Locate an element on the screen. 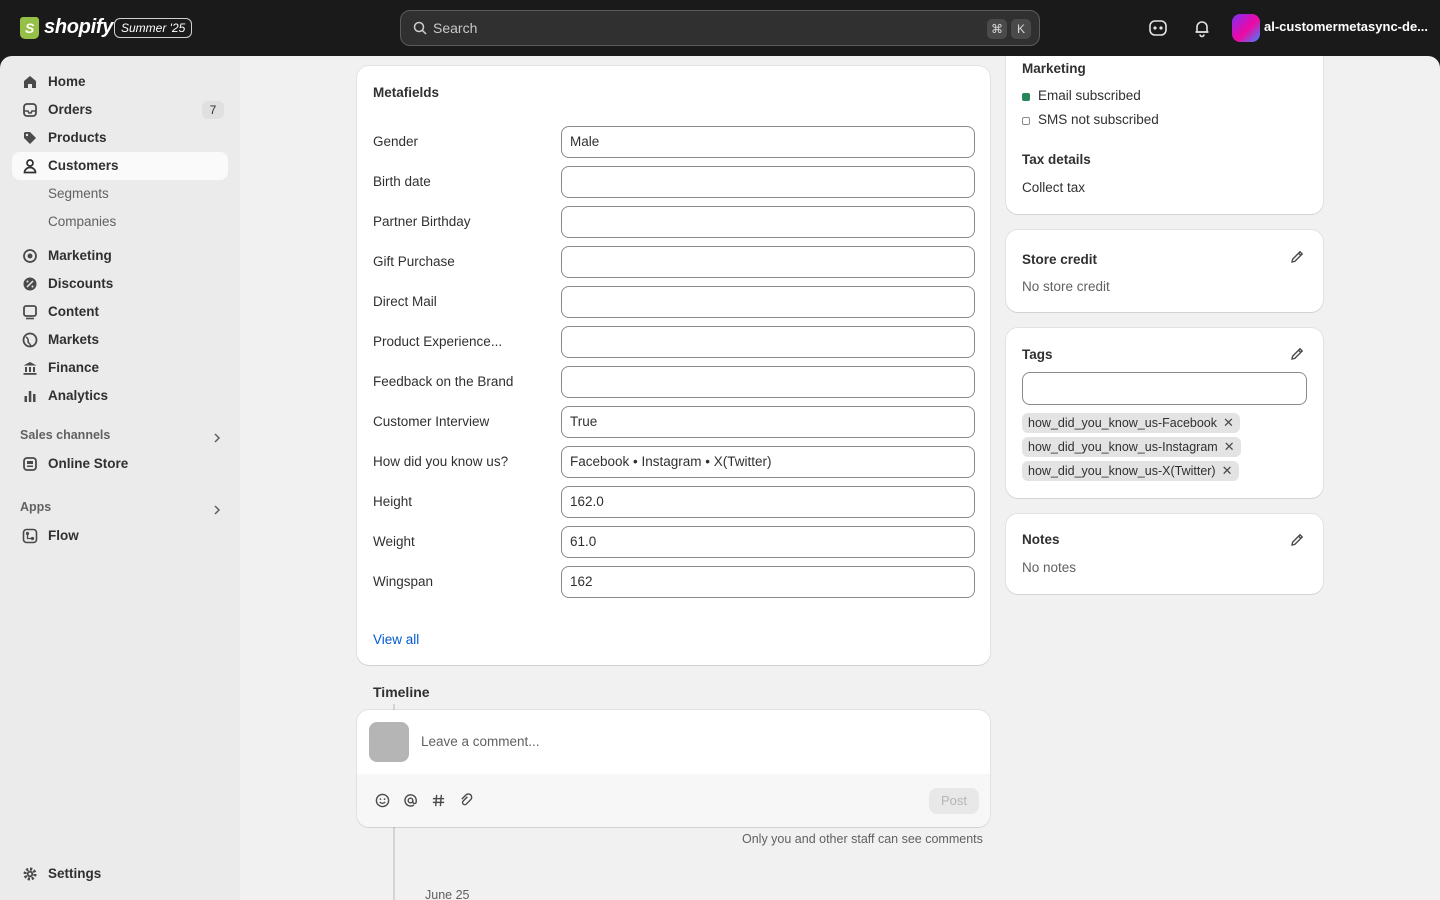 The height and width of the screenshot is (900, 1440). notes-value: No notes is located at coordinates (1049, 567).